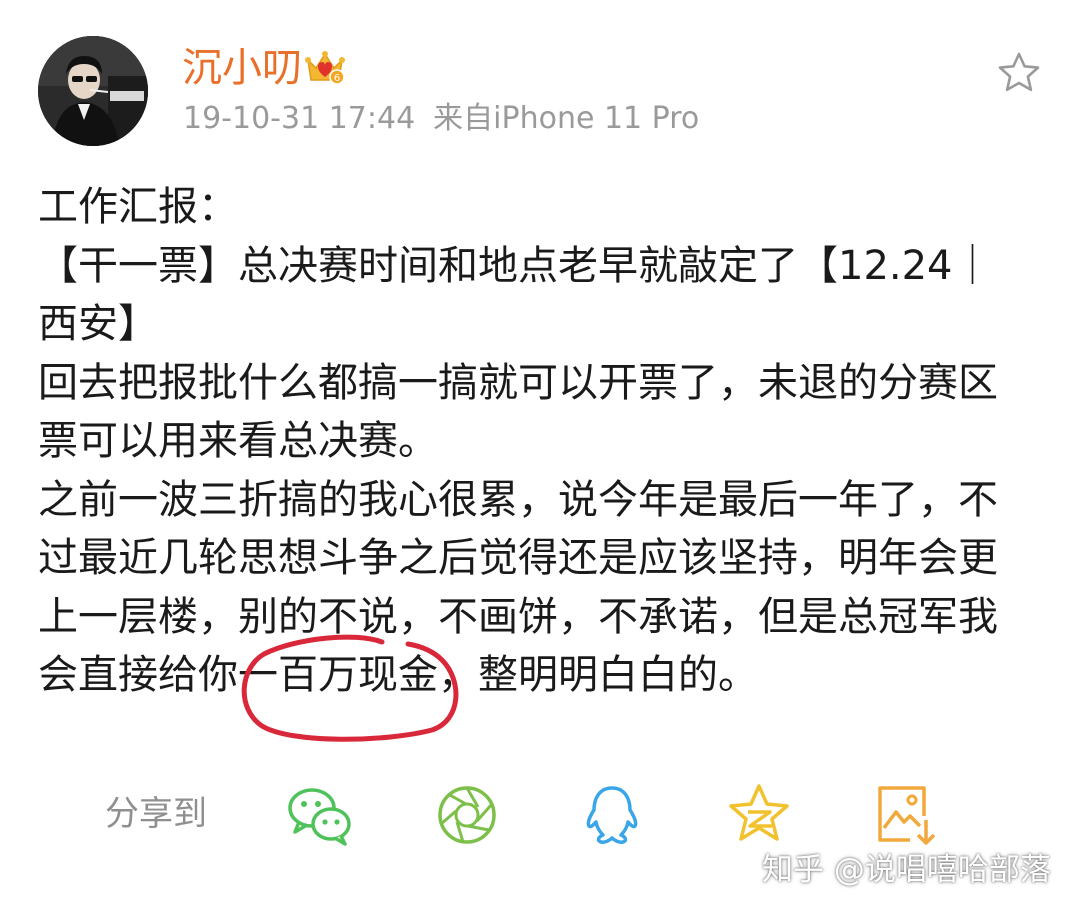 The width and height of the screenshot is (1080, 913). What do you see at coordinates (518, 382) in the screenshot?
I see `post-line: 回去把报批什么都搞一搞就可以开票了，未退的分赛区` at bounding box center [518, 382].